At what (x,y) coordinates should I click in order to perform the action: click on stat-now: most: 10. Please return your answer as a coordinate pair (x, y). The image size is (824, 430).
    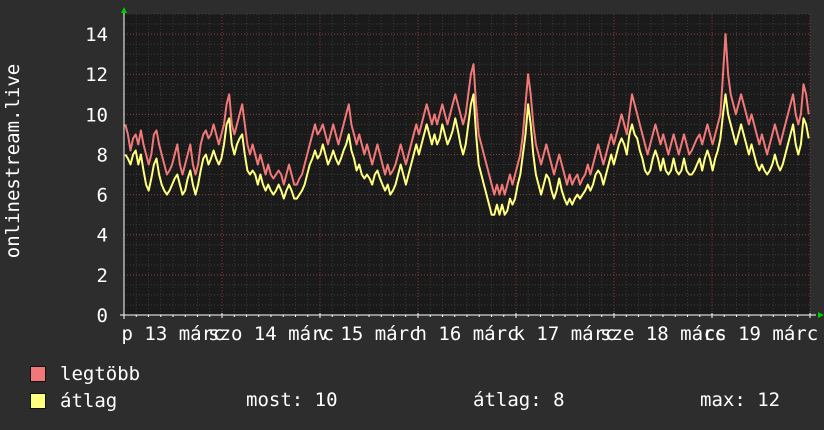
    Looking at the image, I should click on (292, 400).